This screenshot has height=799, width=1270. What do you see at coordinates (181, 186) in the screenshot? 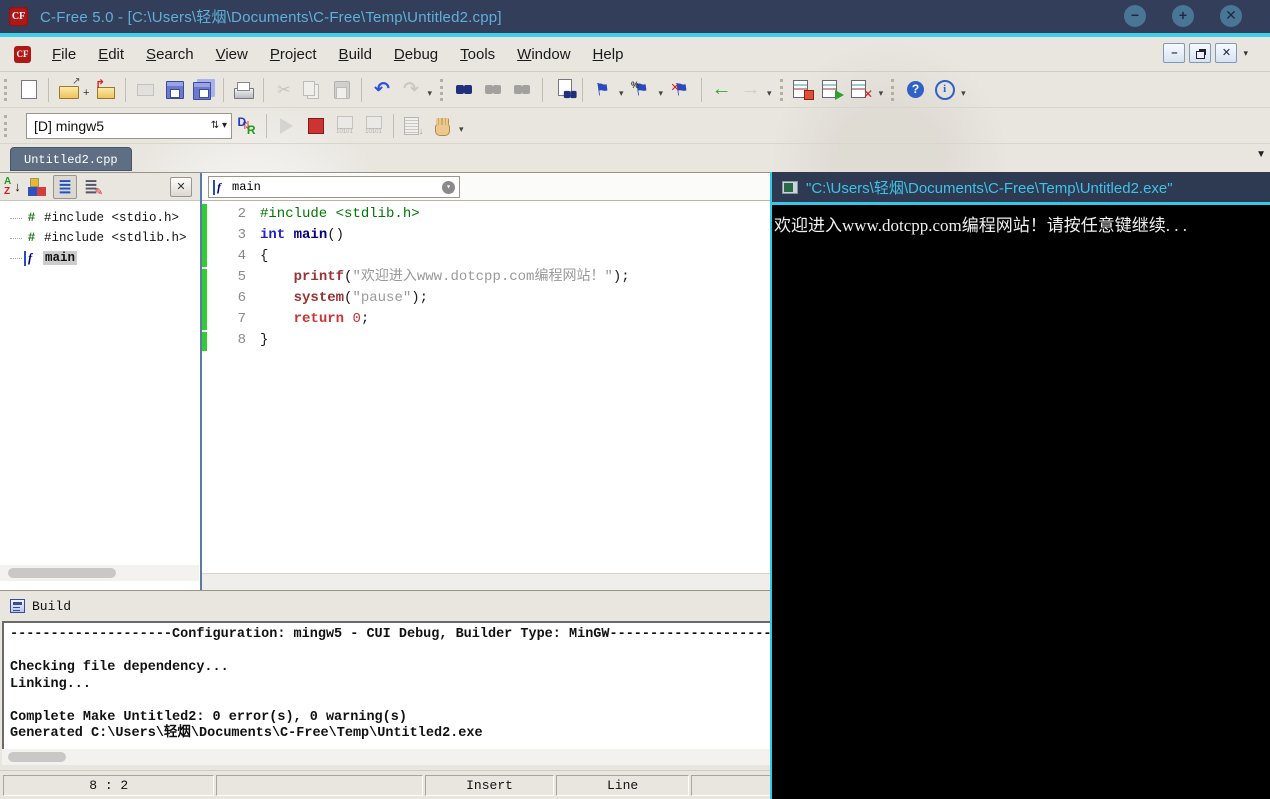
I see `close-panel-button: ✕` at bounding box center [181, 186].